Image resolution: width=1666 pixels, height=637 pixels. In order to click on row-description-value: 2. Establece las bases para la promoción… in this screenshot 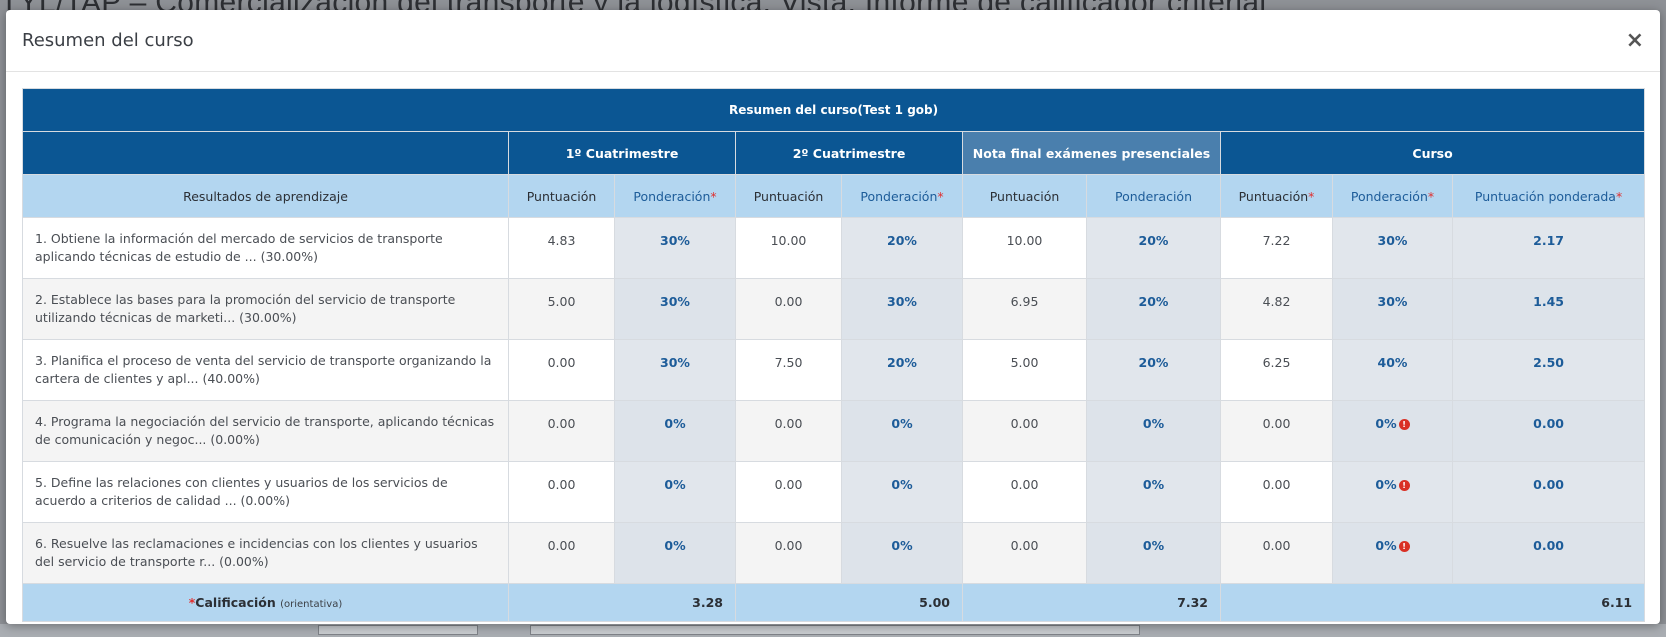, I will do `click(245, 308)`.